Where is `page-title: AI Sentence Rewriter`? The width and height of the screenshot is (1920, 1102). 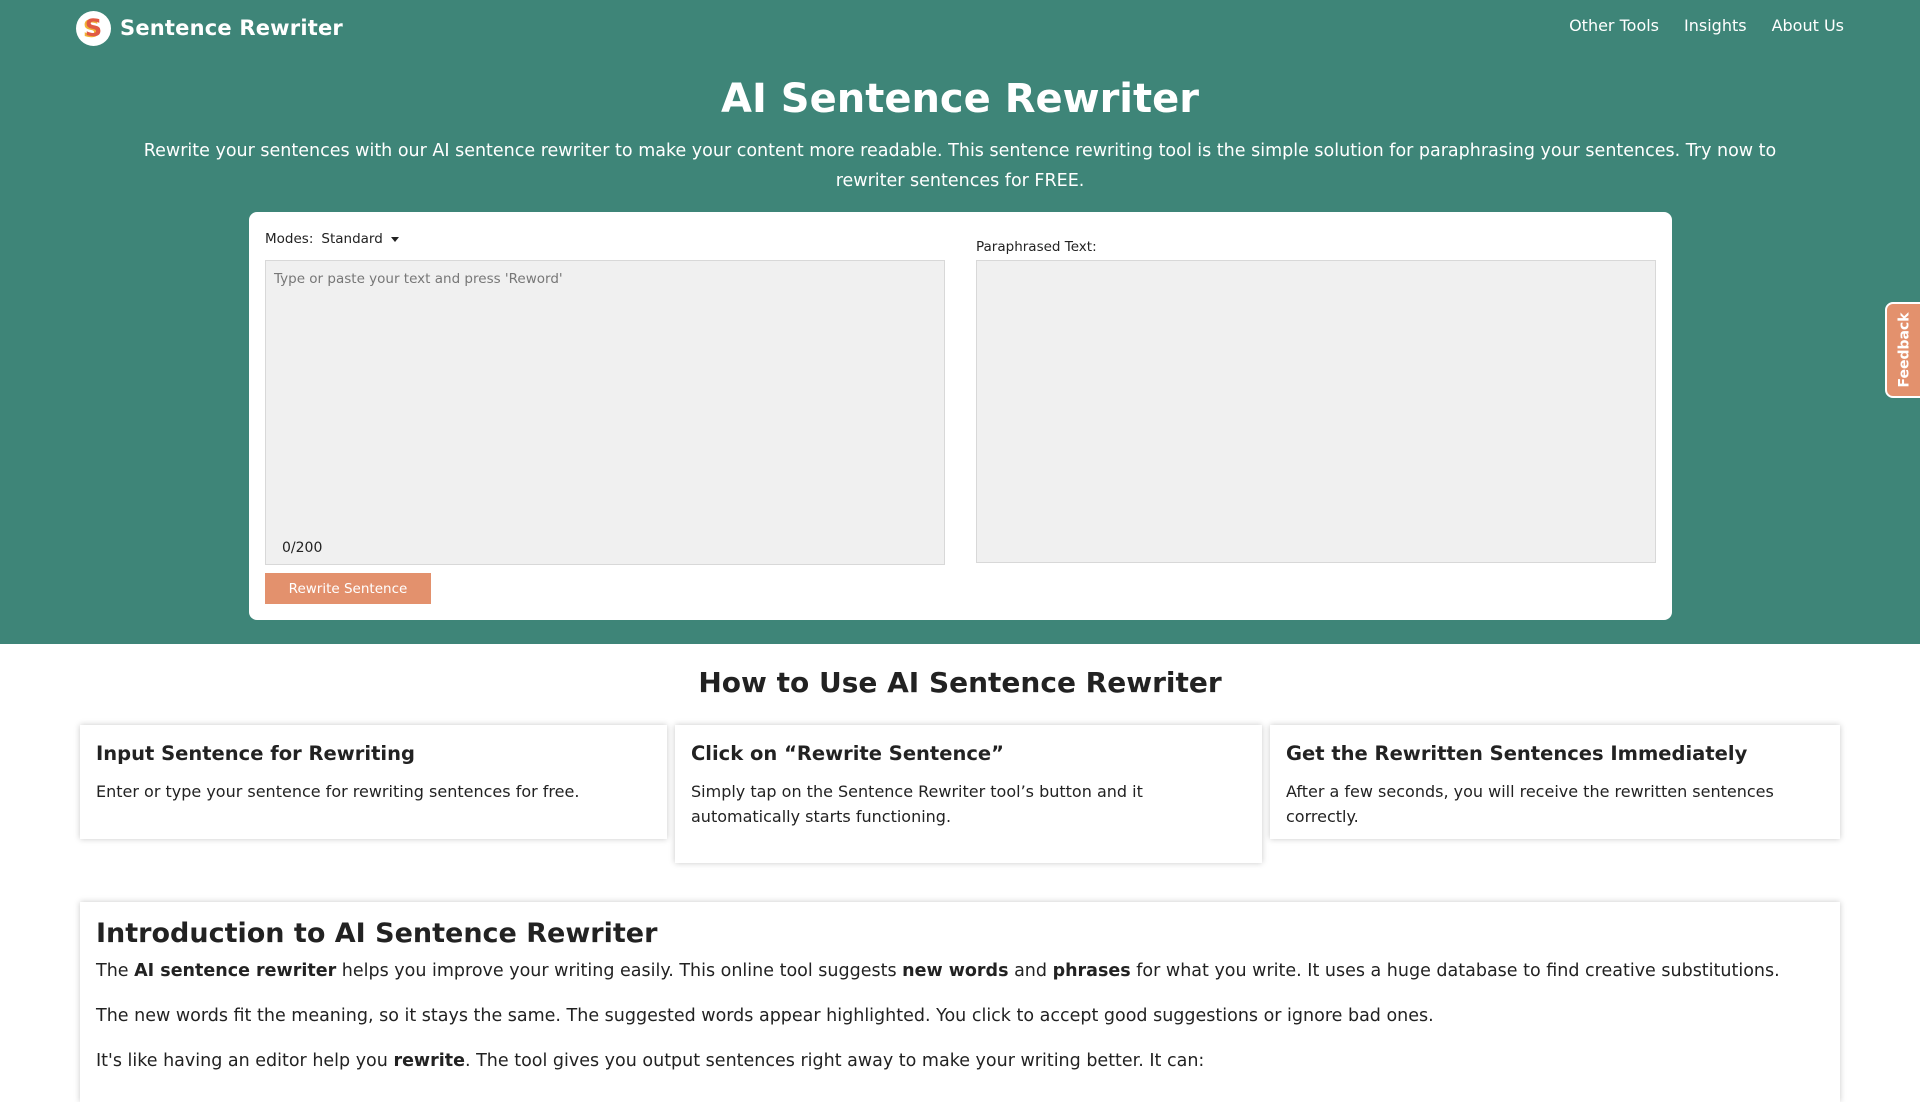
page-title: AI Sentence Rewriter is located at coordinates (960, 99).